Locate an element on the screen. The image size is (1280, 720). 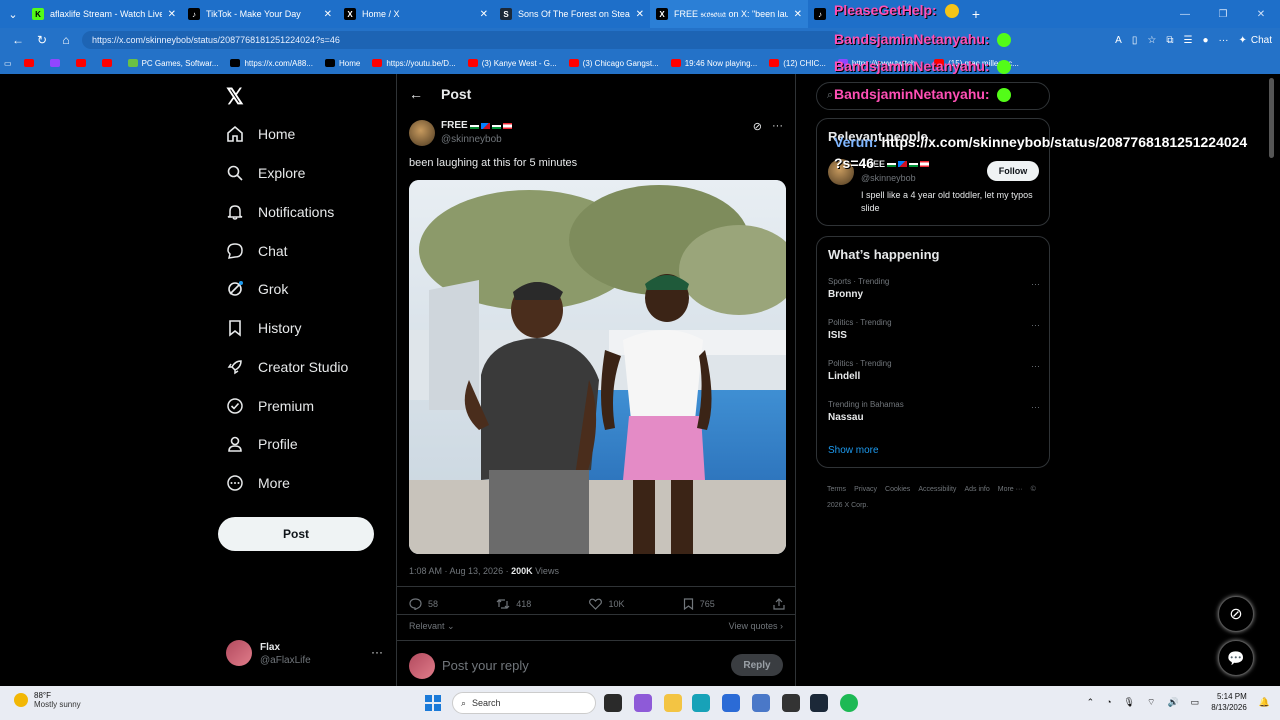
scrollbar is located at coordinates (1271, 118).